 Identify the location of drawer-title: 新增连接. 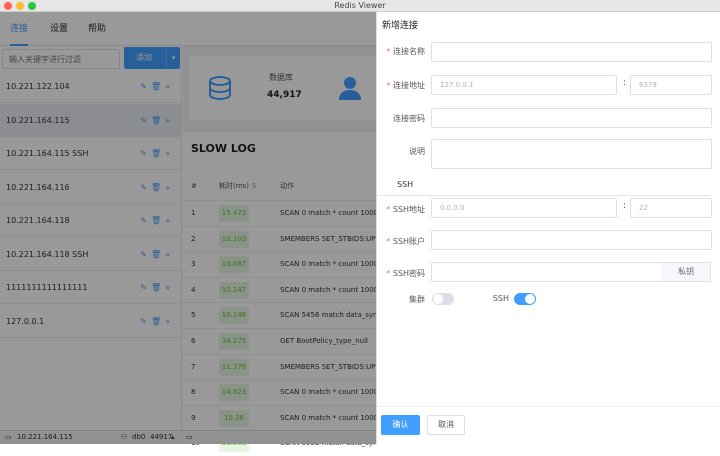
(400, 26).